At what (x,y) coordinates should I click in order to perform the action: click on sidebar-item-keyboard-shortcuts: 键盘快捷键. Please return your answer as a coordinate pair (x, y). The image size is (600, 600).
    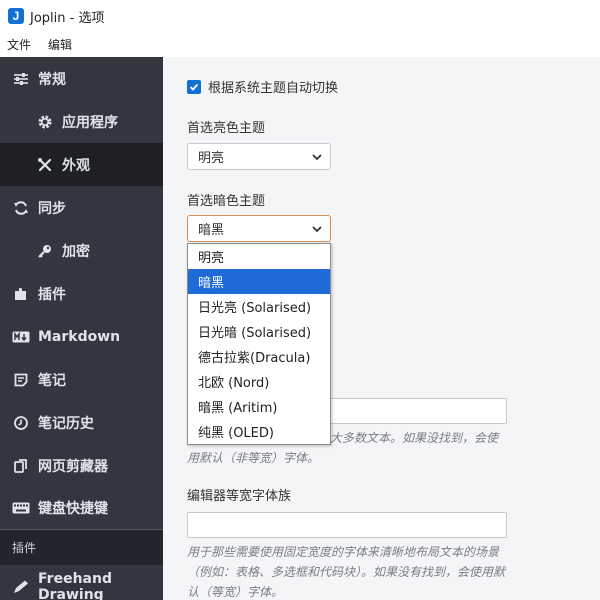
    Looking at the image, I should click on (81, 508).